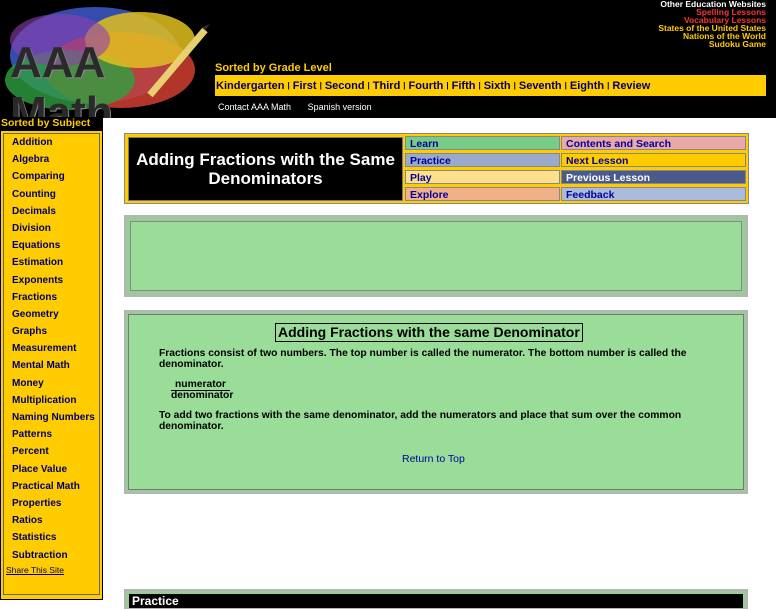 The width and height of the screenshot is (776, 609). Describe the element at coordinates (51, 503) in the screenshot. I see `subject-link-properties: Properties` at that location.